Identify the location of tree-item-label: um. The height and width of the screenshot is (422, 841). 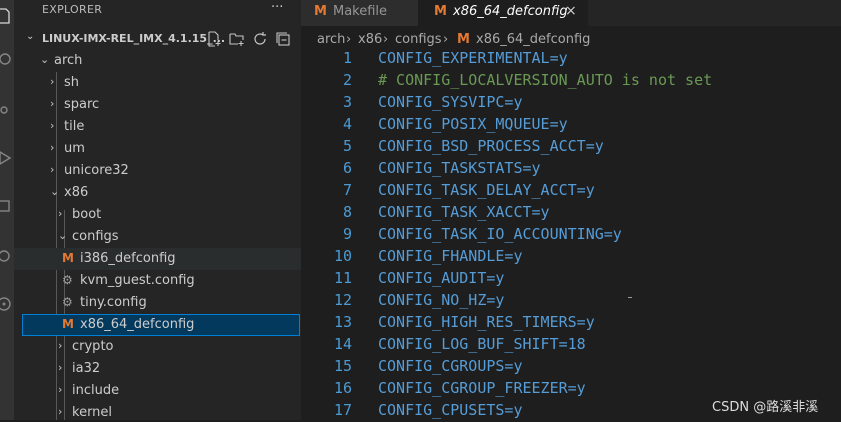
(74, 148).